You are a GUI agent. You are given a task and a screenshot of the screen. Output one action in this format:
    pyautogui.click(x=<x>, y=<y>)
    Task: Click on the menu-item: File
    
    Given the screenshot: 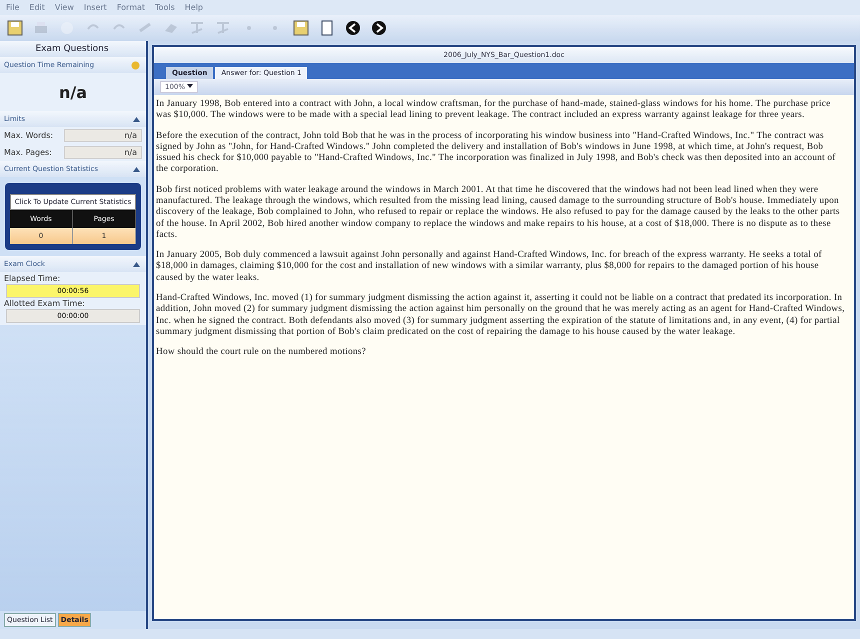 What is the action you would take?
    pyautogui.click(x=13, y=7)
    